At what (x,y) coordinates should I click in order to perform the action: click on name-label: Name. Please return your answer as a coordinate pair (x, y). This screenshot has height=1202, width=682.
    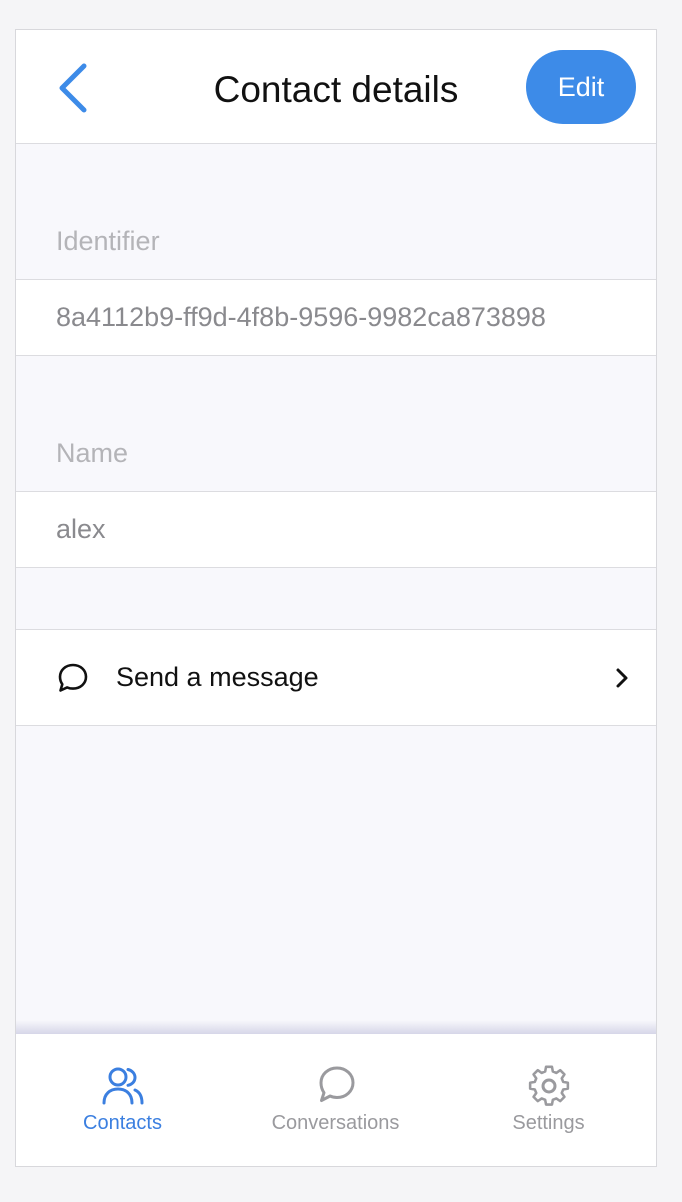
    Looking at the image, I should click on (92, 453).